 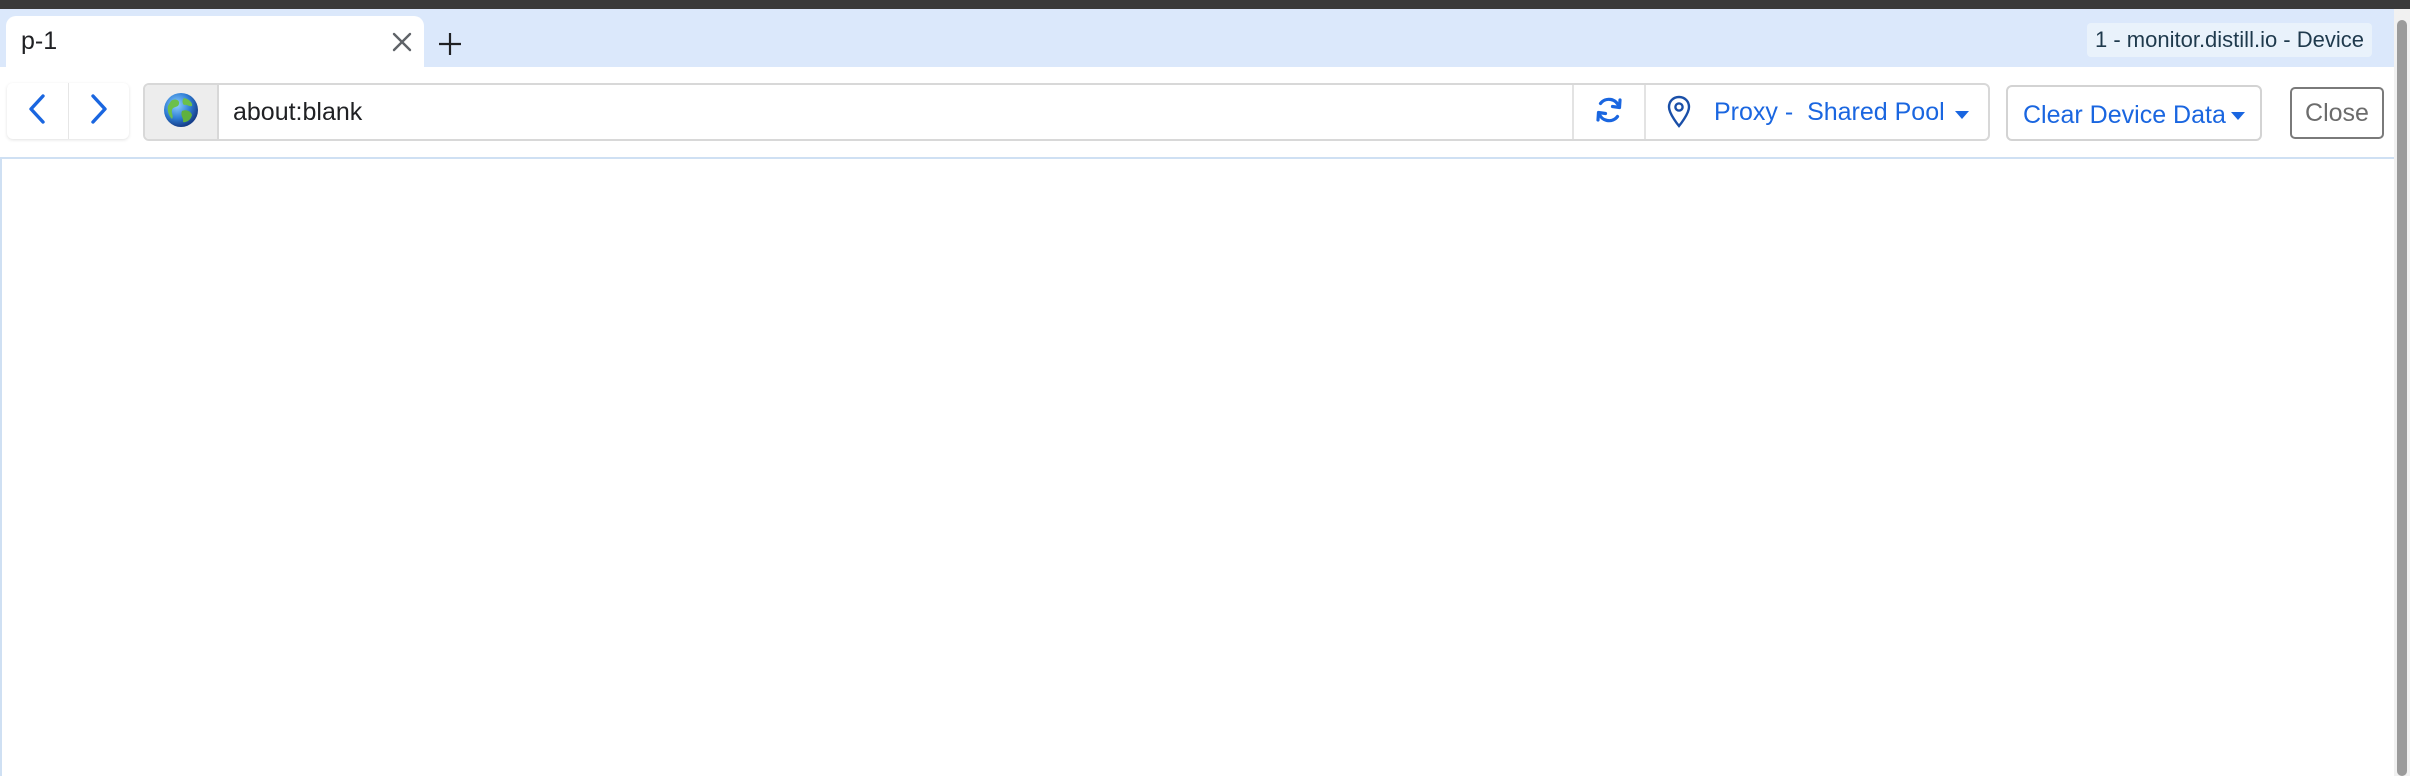 I want to click on url-input, so click(x=895, y=112).